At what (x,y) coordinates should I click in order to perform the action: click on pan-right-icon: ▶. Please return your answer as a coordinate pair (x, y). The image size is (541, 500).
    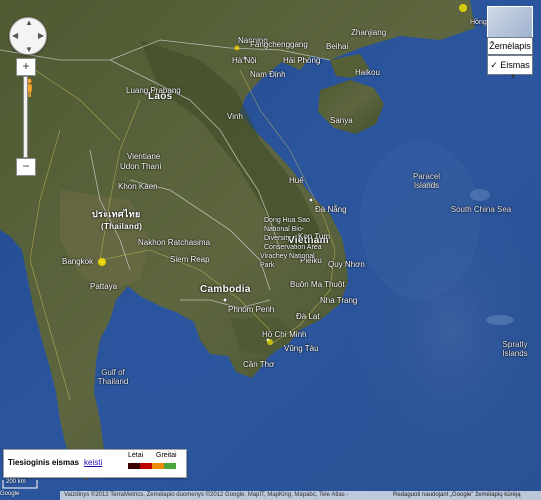
    Looking at the image, I should click on (41, 35).